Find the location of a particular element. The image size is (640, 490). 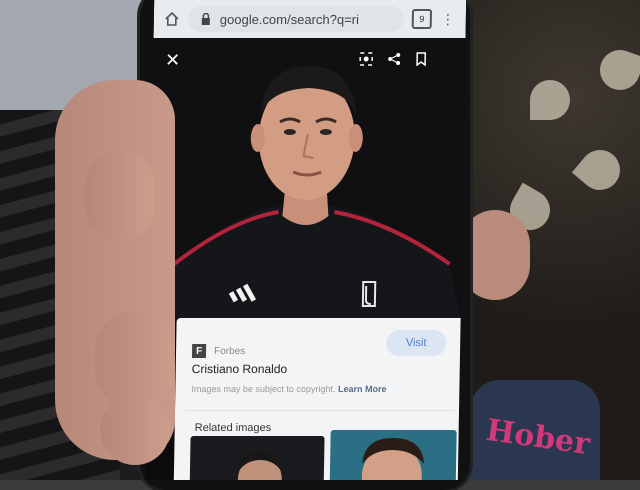

overflow-menu-icon: ⋮ is located at coordinates (448, 19).